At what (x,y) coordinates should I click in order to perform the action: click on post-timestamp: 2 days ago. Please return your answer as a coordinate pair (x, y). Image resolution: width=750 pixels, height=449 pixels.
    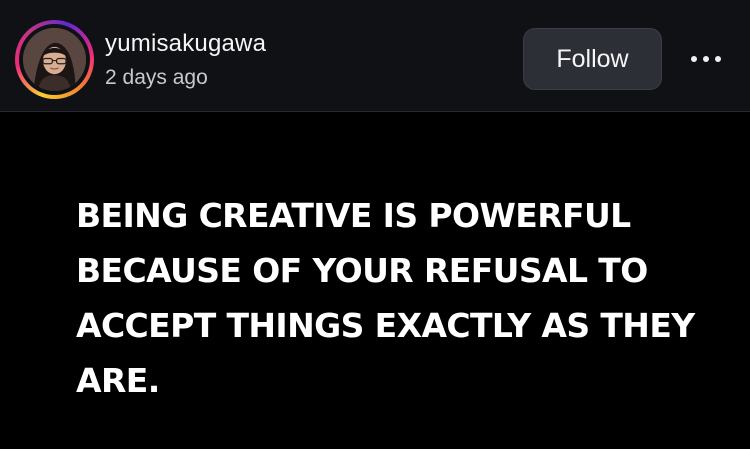
    Looking at the image, I should click on (156, 77).